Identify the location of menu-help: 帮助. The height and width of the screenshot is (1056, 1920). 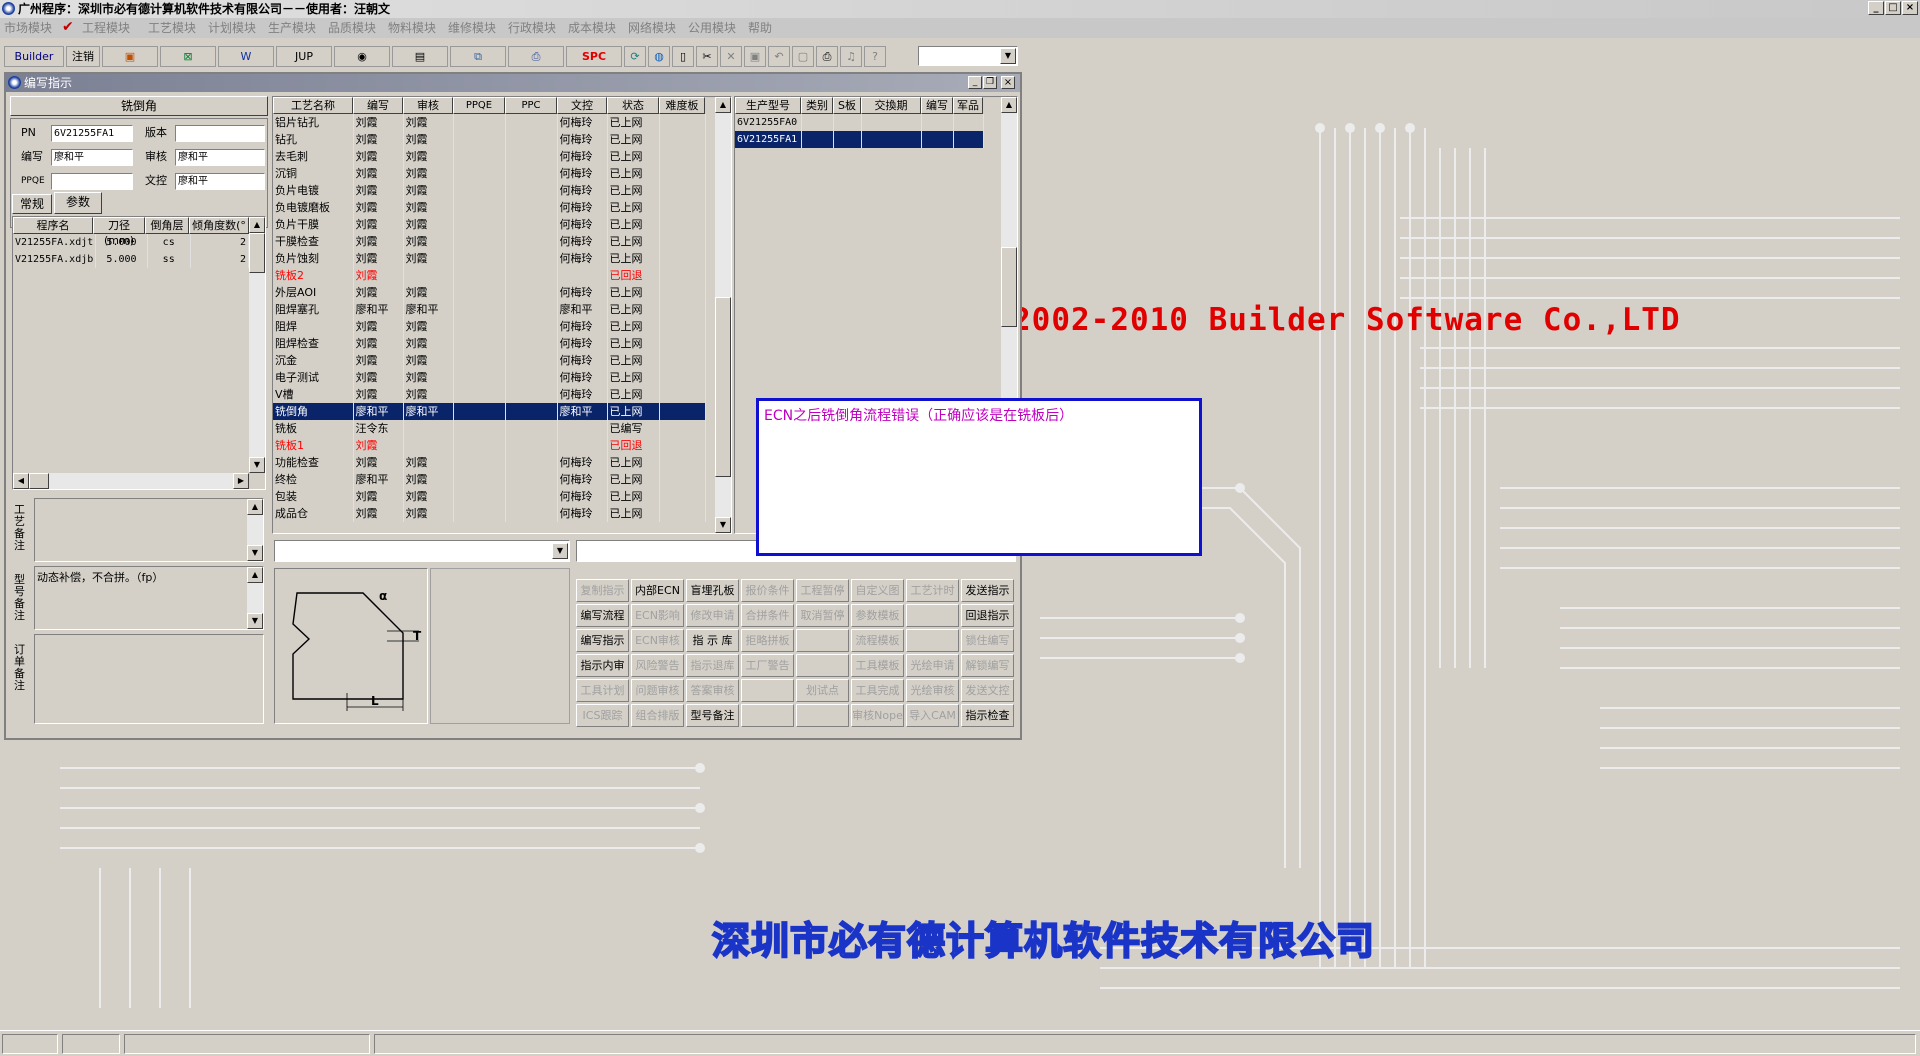
(760, 28).